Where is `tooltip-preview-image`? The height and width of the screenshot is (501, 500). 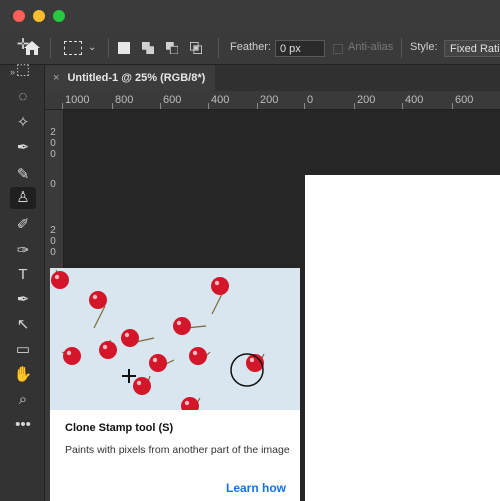
tooltip-preview-image is located at coordinates (175, 339).